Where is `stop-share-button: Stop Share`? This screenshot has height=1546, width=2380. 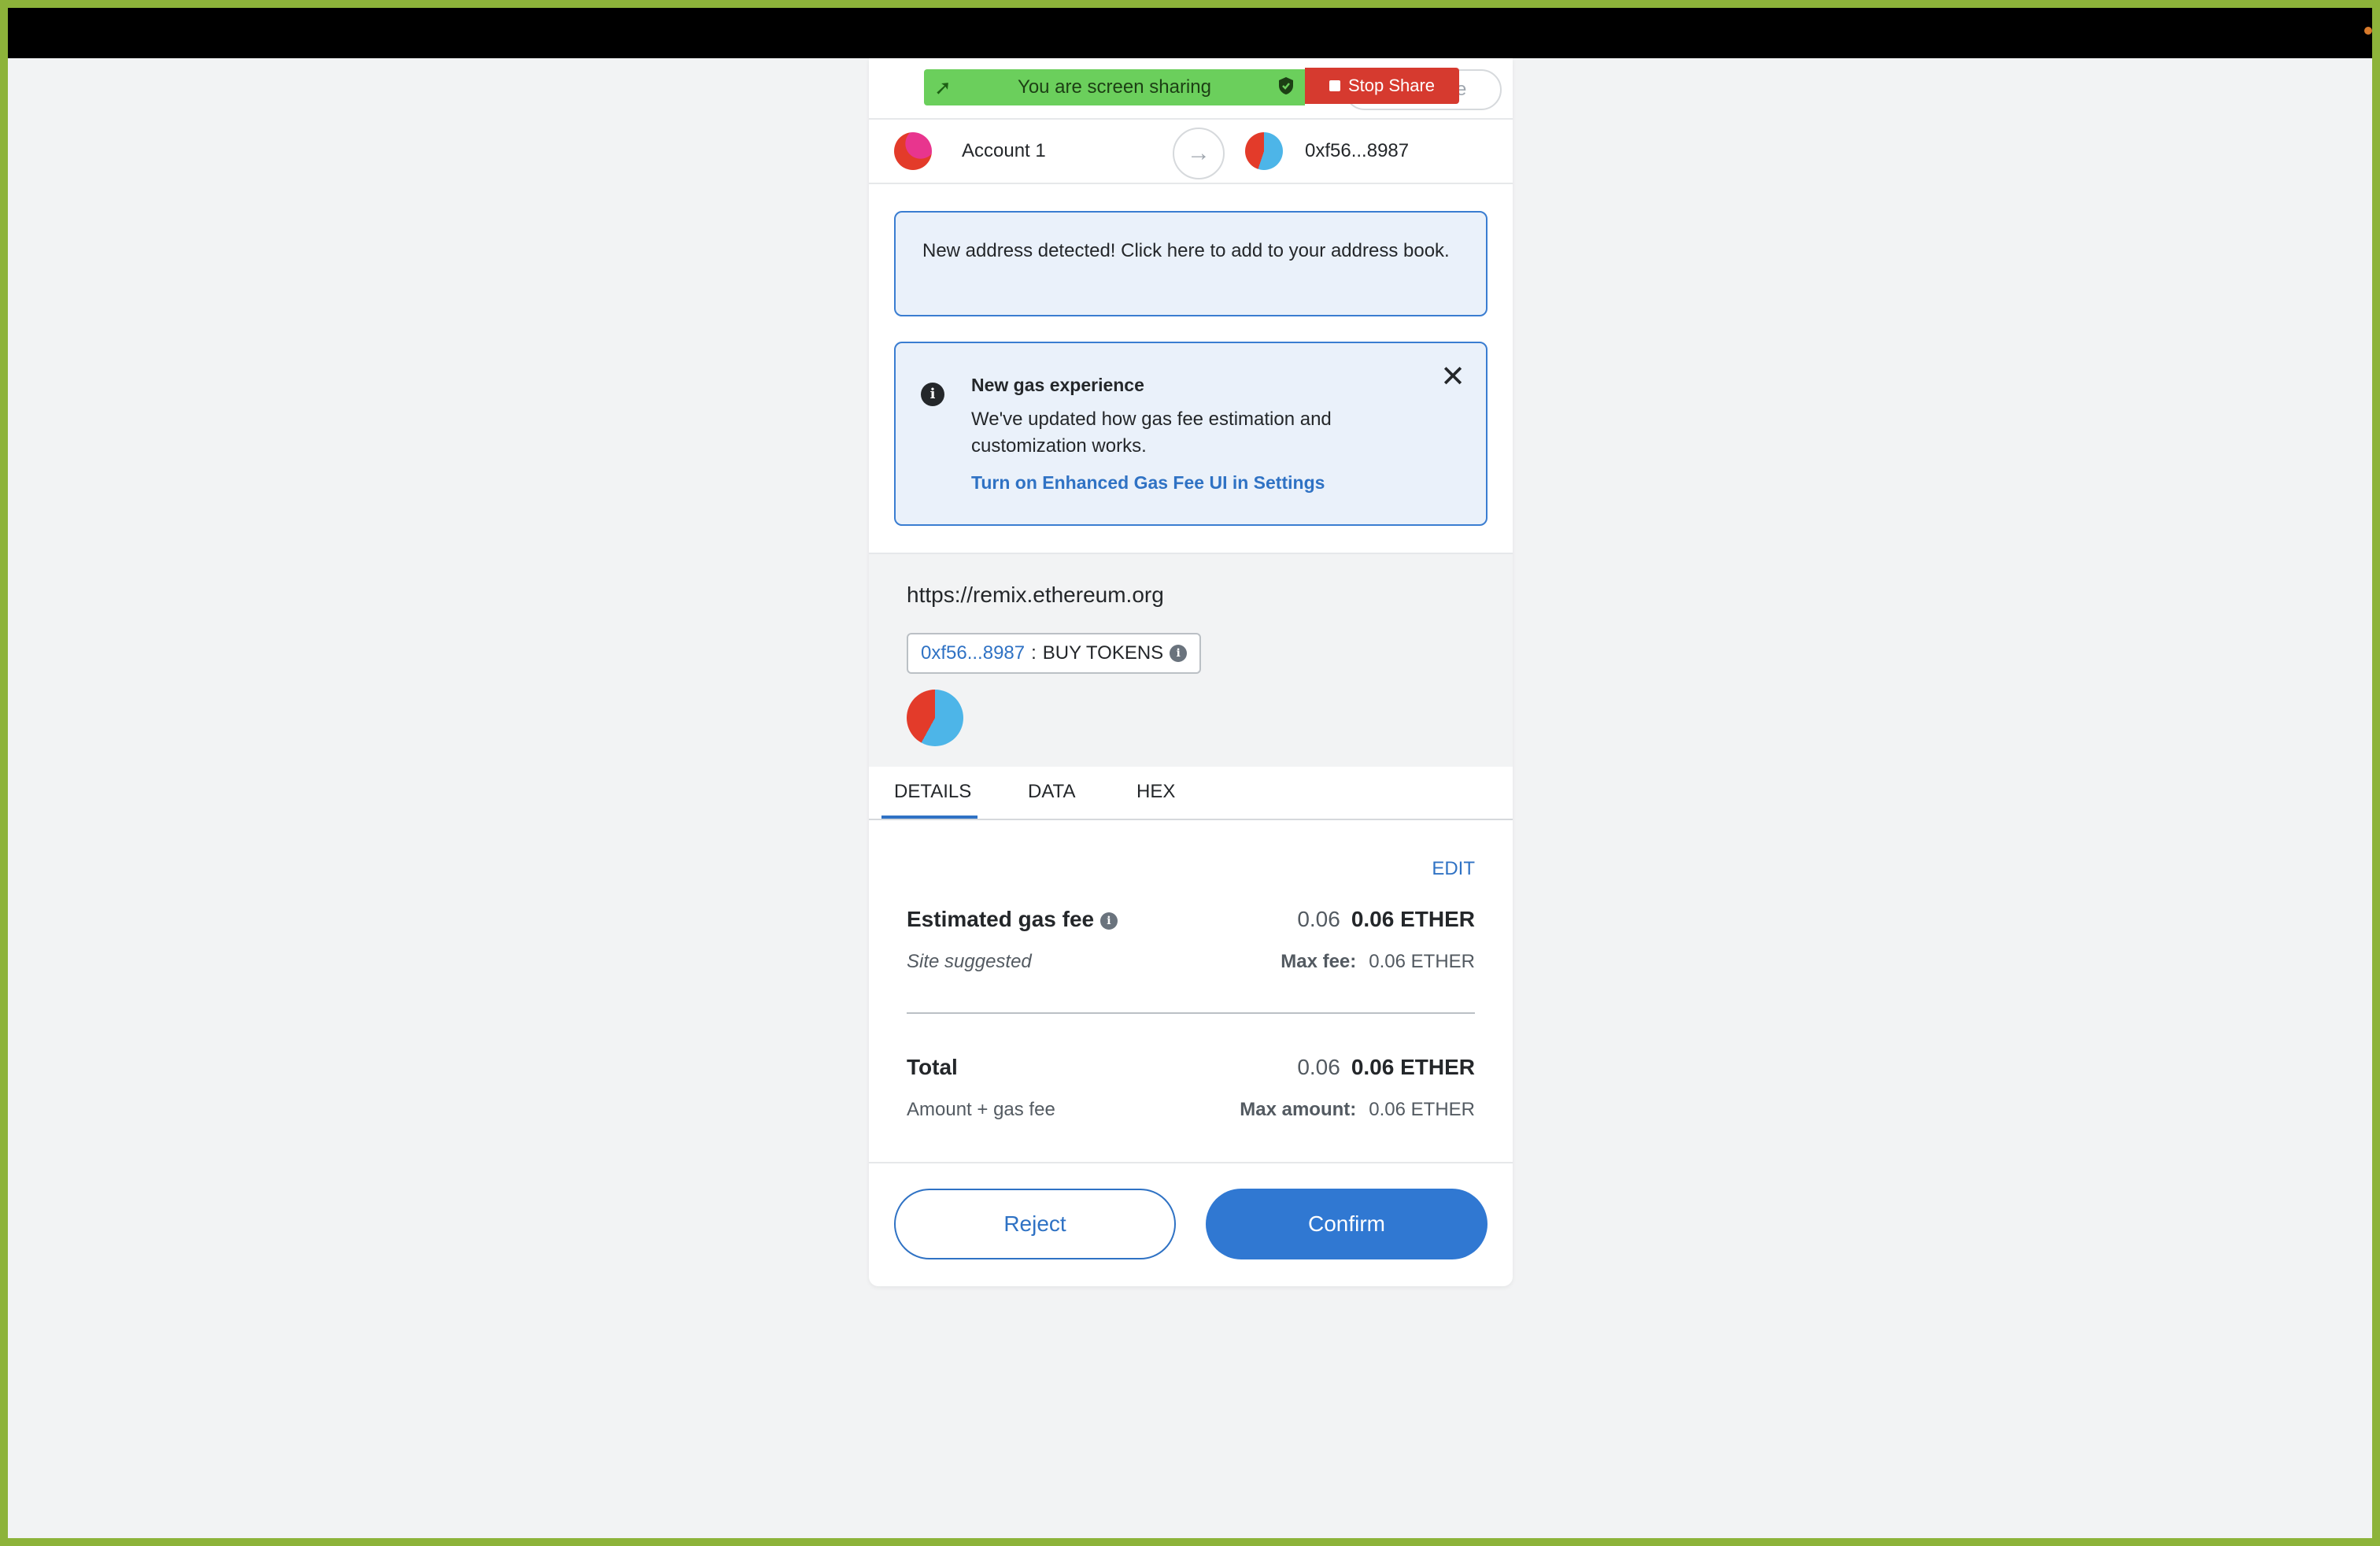 stop-share-button: Stop Share is located at coordinates (1382, 86).